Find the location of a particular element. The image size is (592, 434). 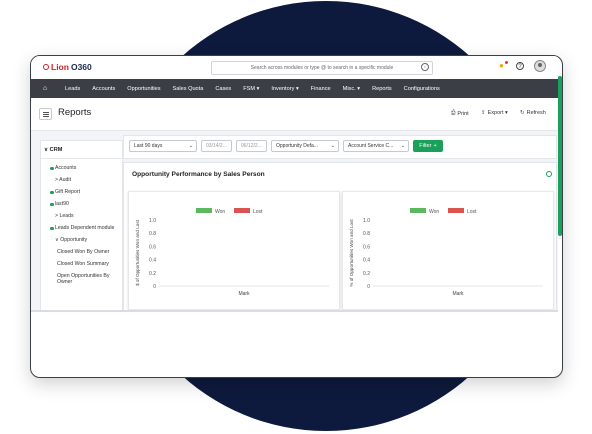

nav-item-leads: Leads is located at coordinates (72, 89).